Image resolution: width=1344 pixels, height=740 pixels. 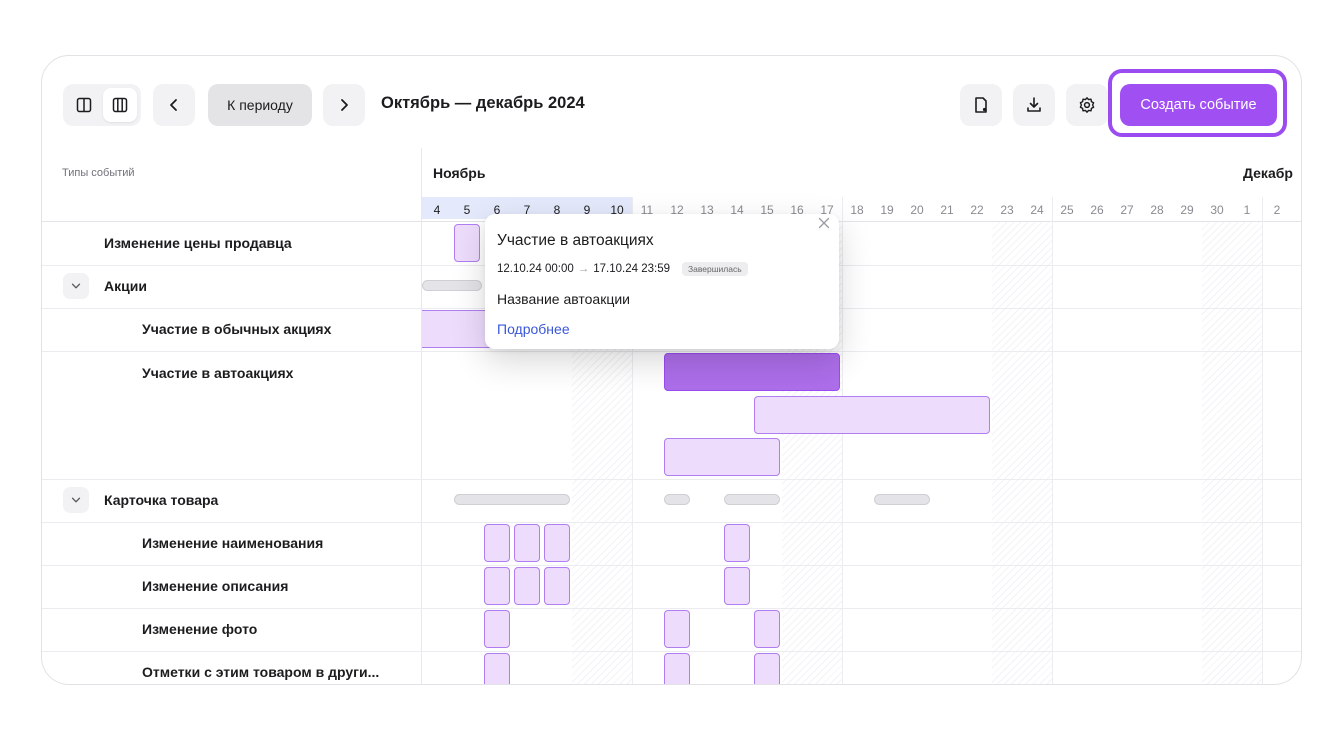 I want to click on close-icon, so click(x=824, y=223).